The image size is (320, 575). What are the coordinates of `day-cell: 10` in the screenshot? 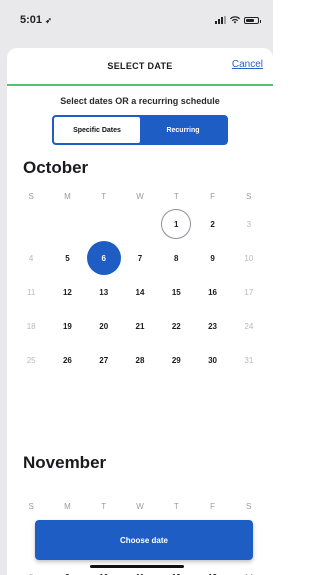 It's located at (249, 258).